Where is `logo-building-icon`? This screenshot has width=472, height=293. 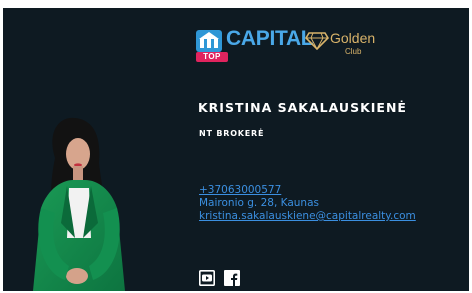
logo-building-icon is located at coordinates (209, 41).